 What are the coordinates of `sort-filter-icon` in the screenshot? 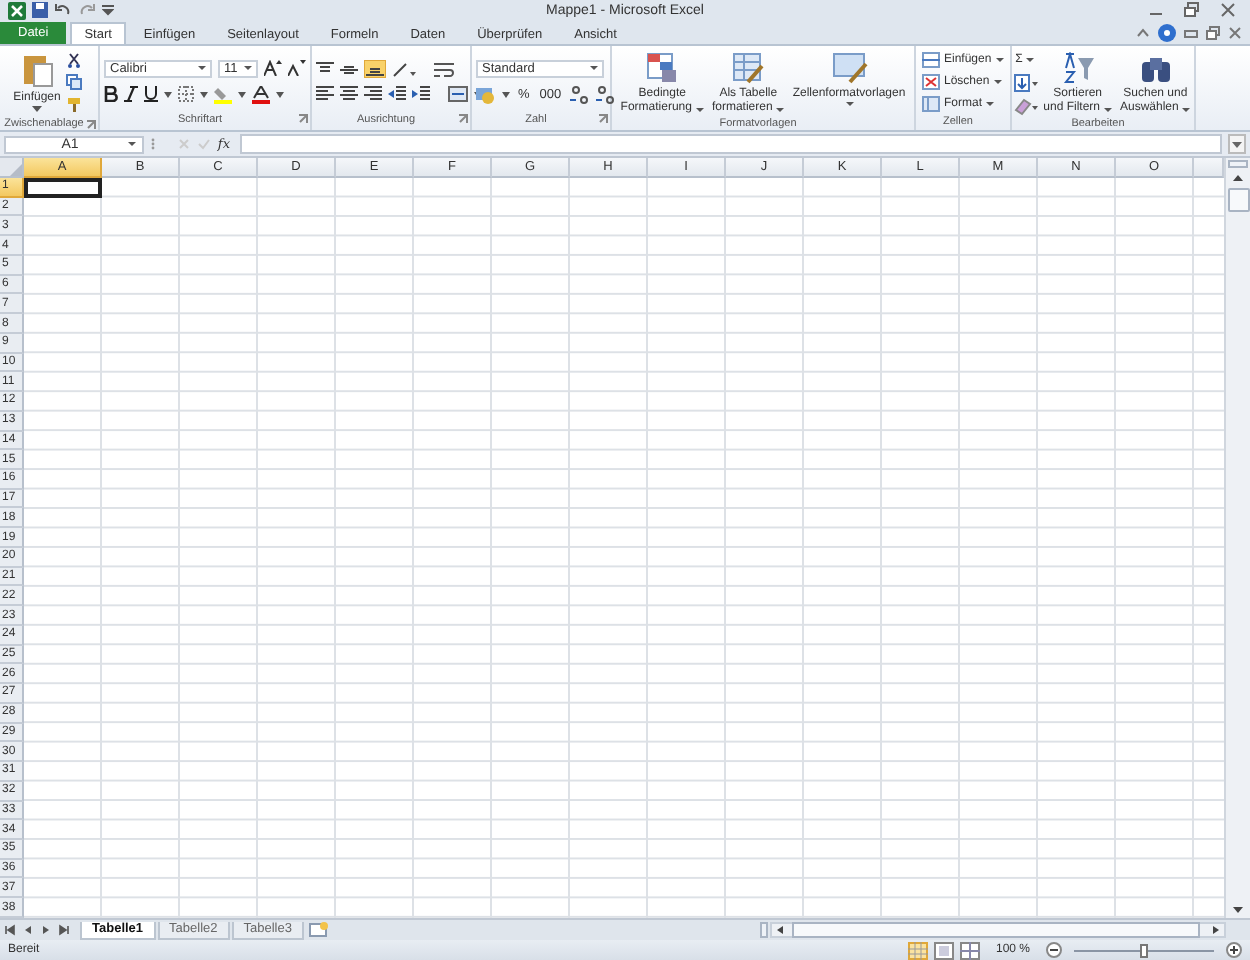 It's located at (1077, 68).